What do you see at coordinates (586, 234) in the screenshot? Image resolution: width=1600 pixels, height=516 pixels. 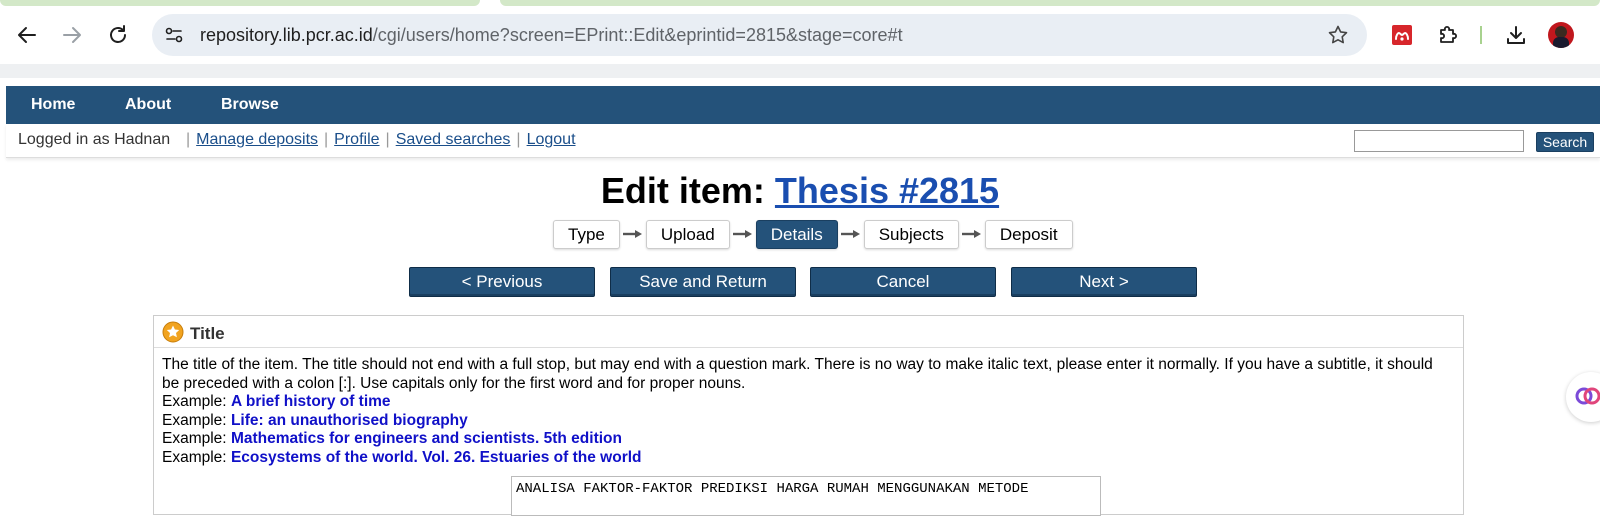 I see `stage-type: Type` at bounding box center [586, 234].